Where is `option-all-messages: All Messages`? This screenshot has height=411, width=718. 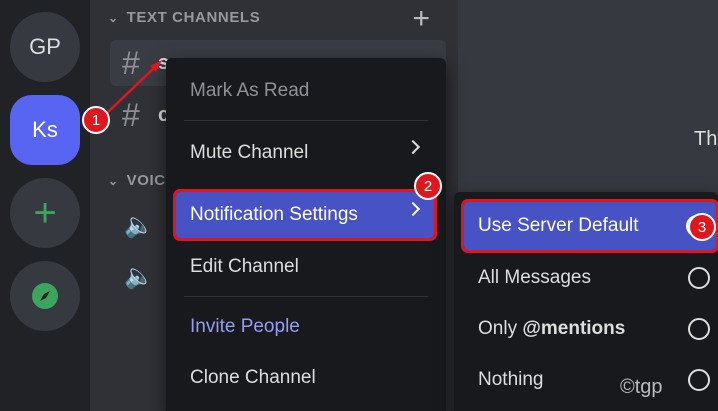 option-all-messages: All Messages is located at coordinates (591, 278).